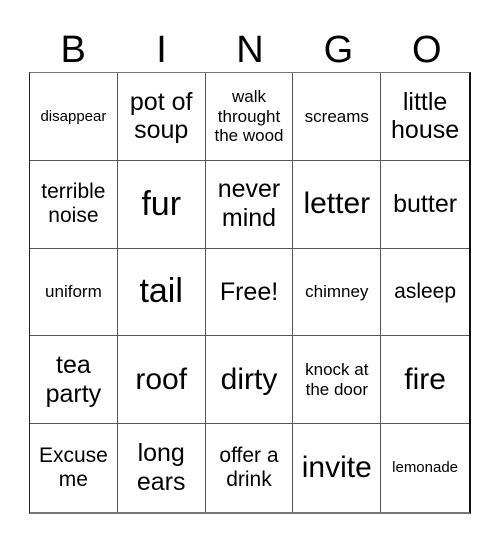 Image resolution: width=500 pixels, height=544 pixels. Describe the element at coordinates (161, 204) in the screenshot. I see `bingo-cell: fur` at that location.